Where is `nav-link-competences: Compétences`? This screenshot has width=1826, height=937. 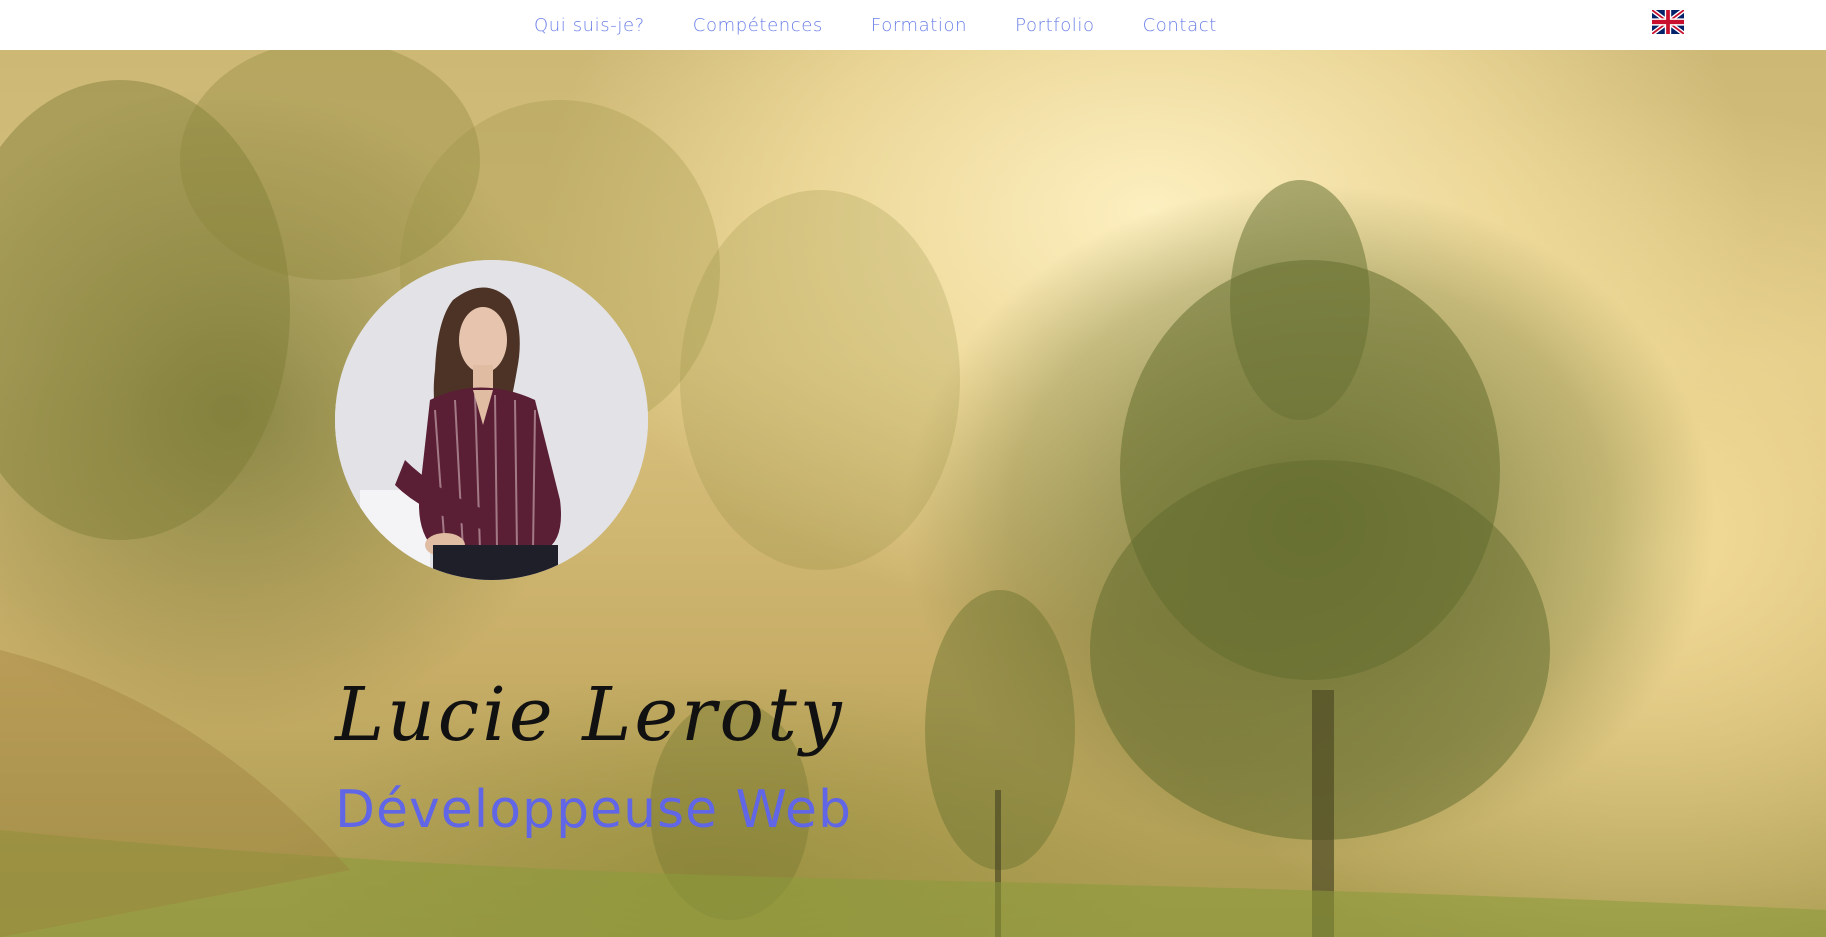 nav-link-competences: Compétences is located at coordinates (758, 25).